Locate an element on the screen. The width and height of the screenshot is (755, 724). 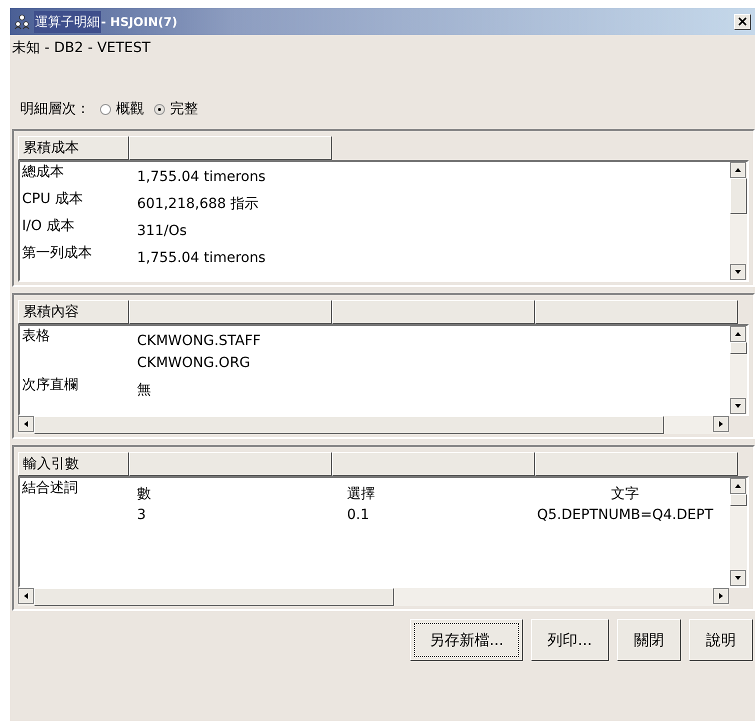
column-heading: 文字 is located at coordinates (625, 494).